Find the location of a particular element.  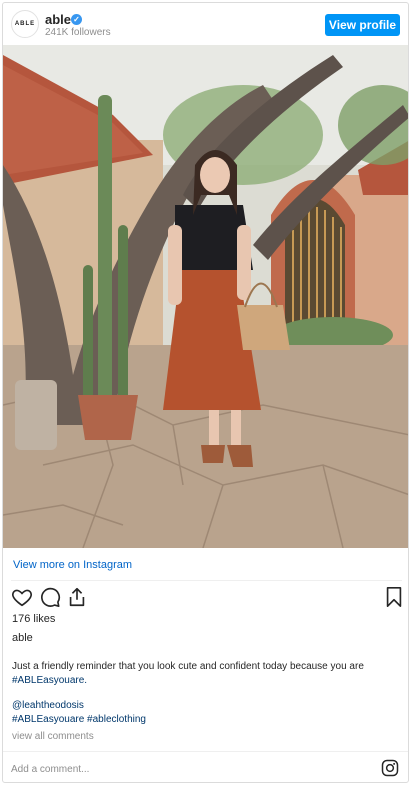

bookmark-icon is located at coordinates (394, 597).